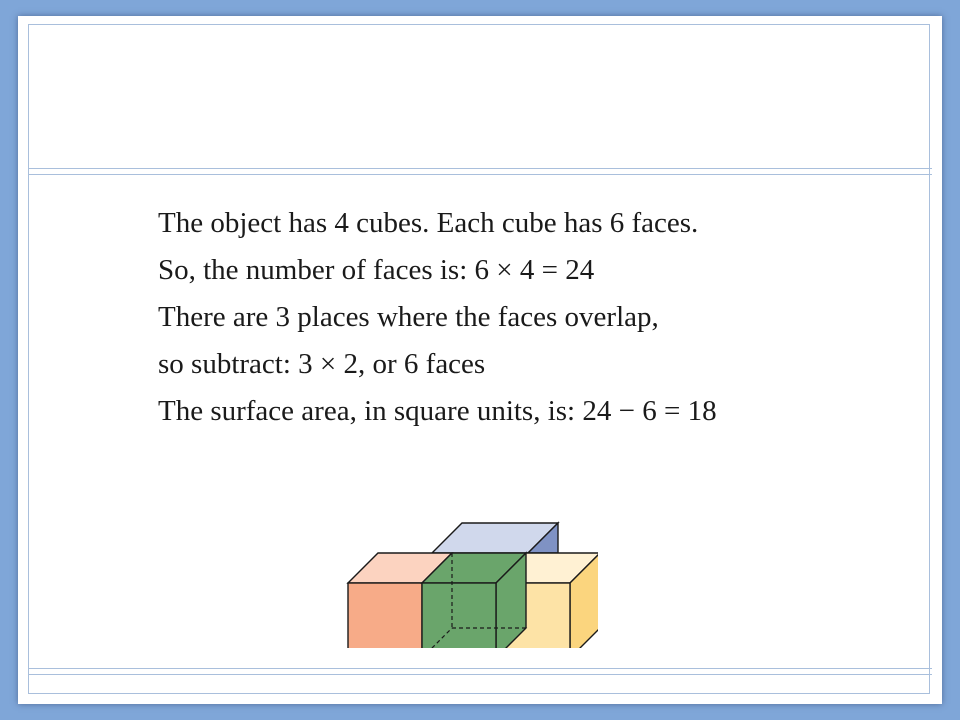  Describe the element at coordinates (480, 674) in the screenshot. I see `footer-divider-bottom` at that location.